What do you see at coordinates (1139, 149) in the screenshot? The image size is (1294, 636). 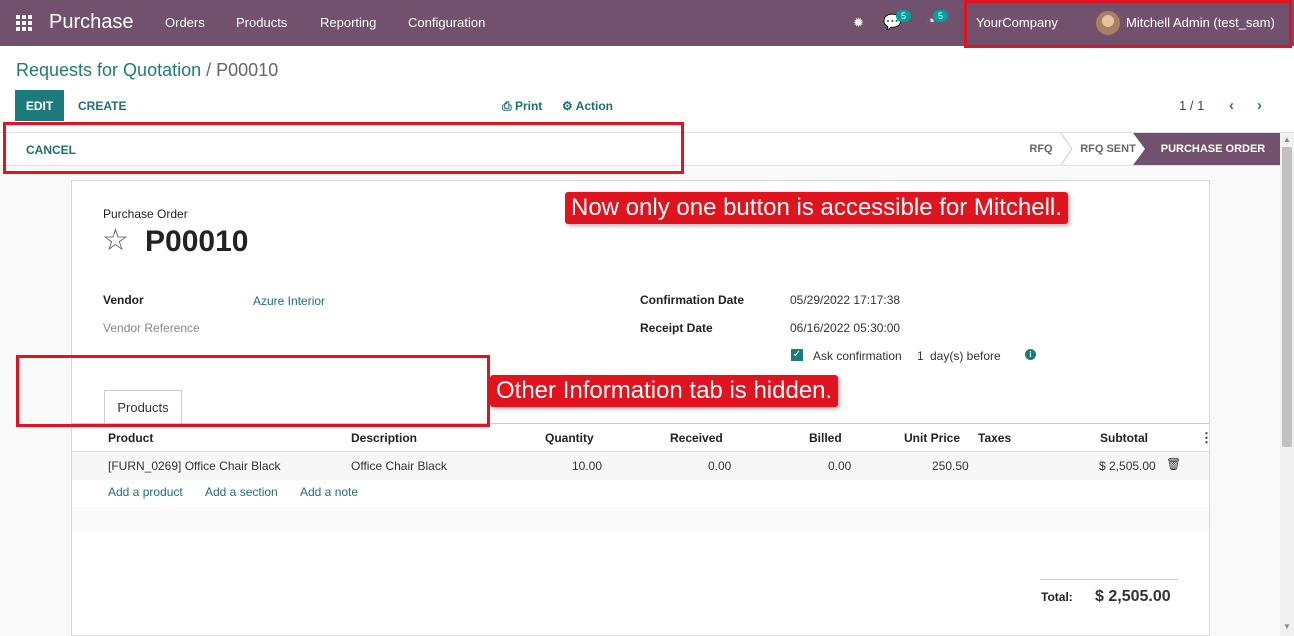 I see `stage-arrow-icon` at bounding box center [1139, 149].